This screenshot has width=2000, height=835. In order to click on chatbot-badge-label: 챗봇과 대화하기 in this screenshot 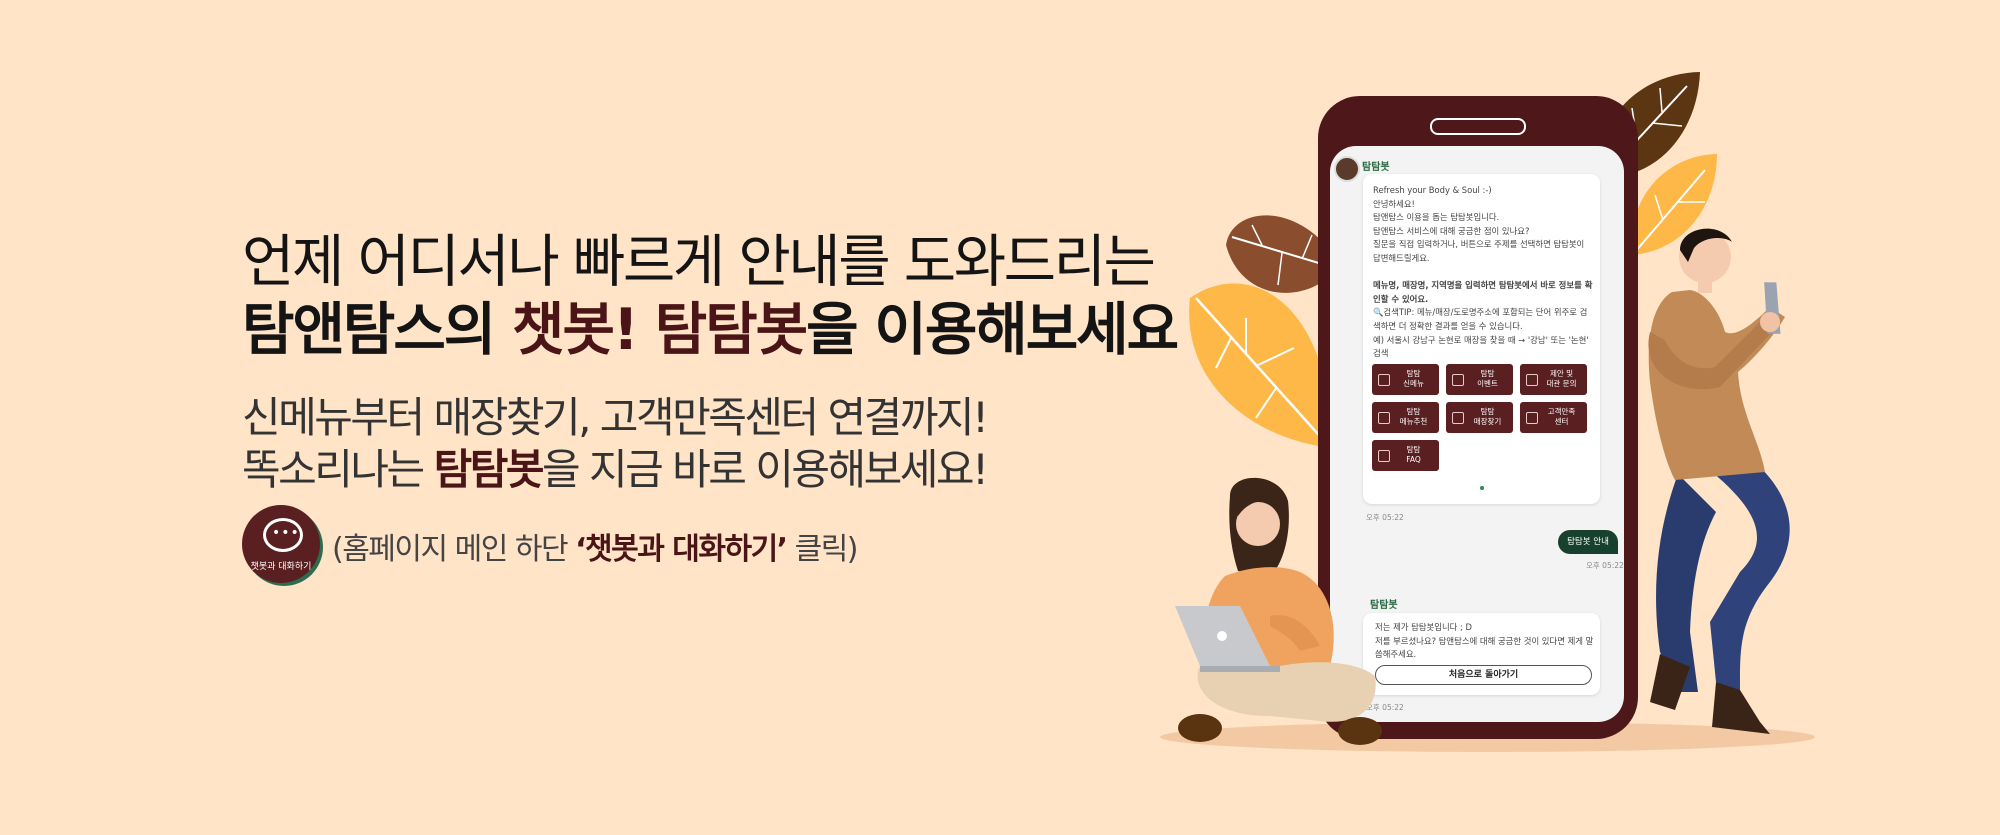, I will do `click(281, 567)`.